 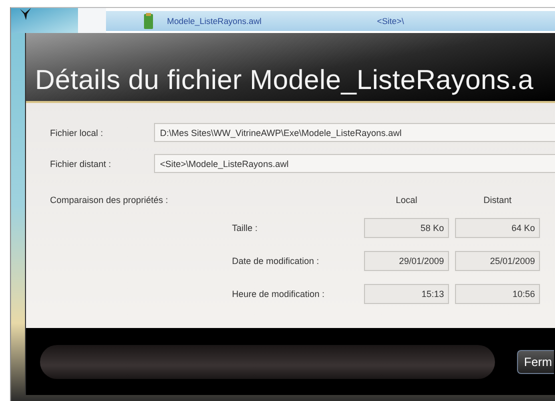 I want to click on path-field: D:\Mes Sites\WW_VitrineAWP\Exe\Modele_ListeRayons.awl, so click(x=354, y=132).